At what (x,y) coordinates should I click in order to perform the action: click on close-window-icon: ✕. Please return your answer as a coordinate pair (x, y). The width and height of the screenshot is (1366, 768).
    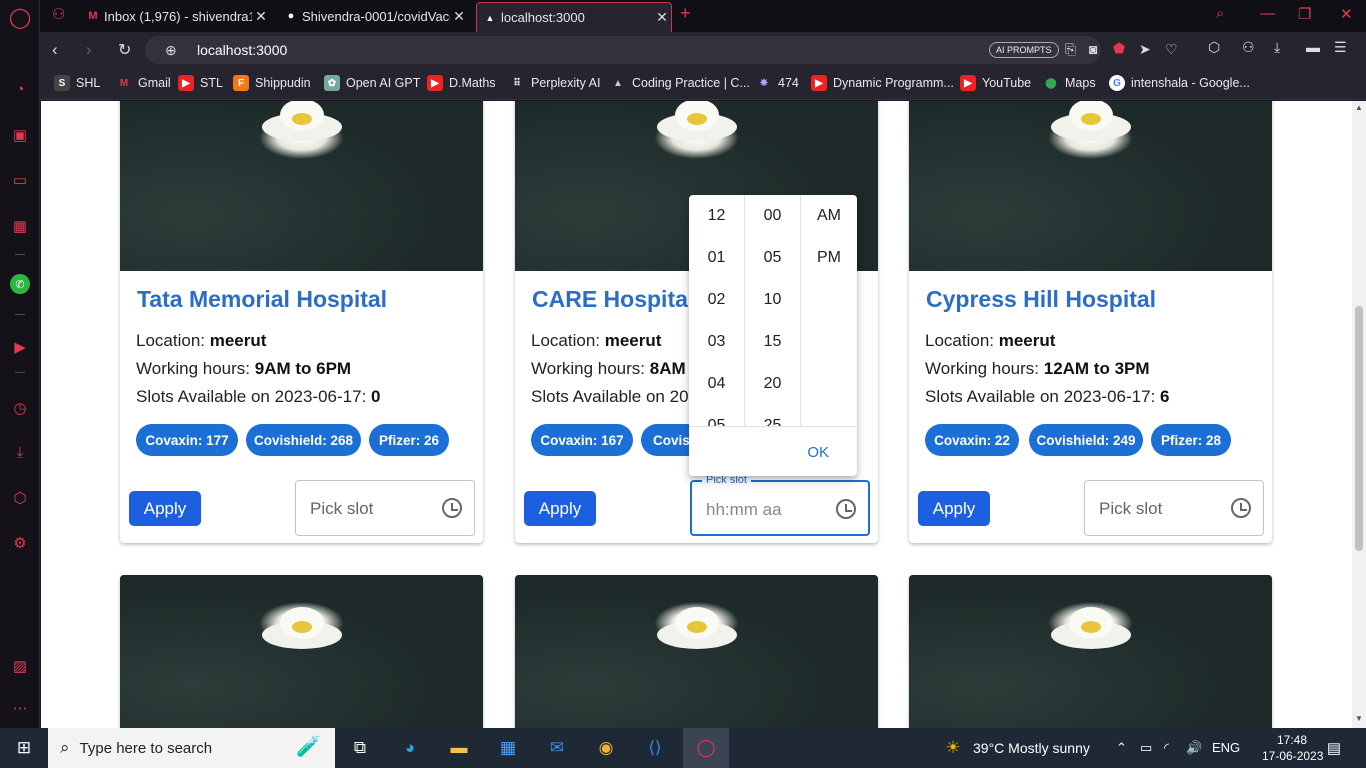
    Looking at the image, I should click on (1346, 14).